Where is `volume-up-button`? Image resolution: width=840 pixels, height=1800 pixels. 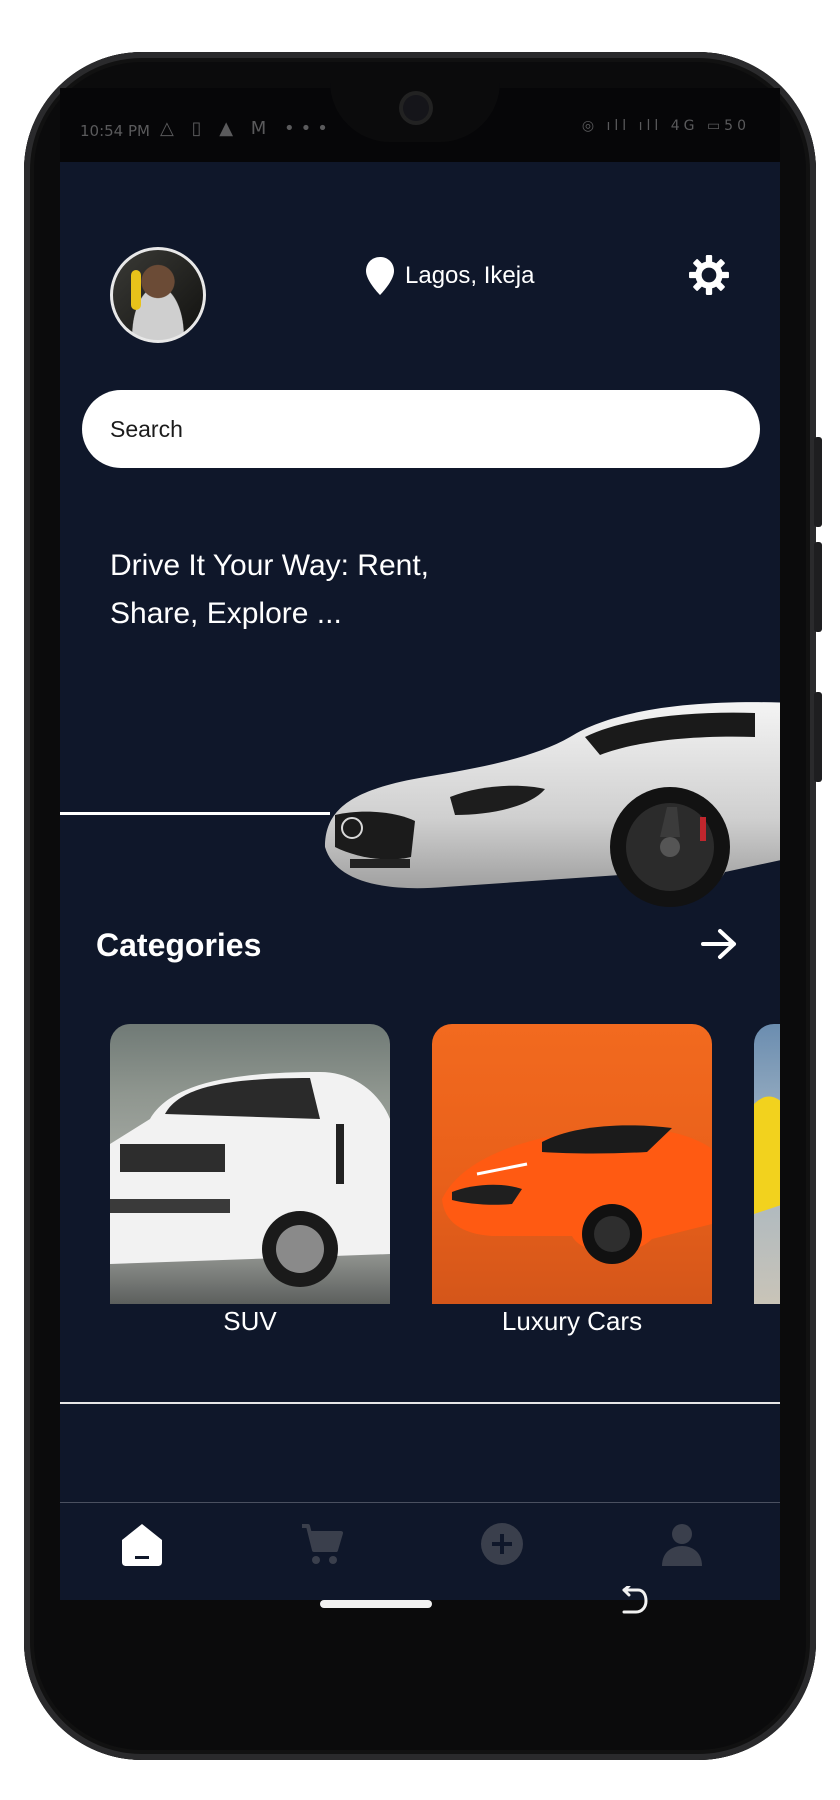
volume-up-button is located at coordinates (818, 482).